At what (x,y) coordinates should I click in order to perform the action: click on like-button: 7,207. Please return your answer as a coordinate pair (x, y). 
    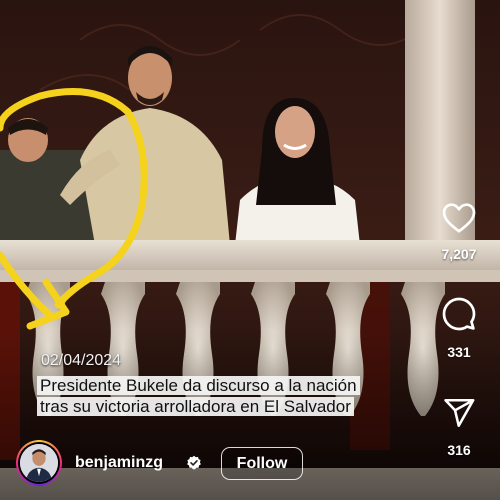
    Looking at the image, I should click on (459, 231).